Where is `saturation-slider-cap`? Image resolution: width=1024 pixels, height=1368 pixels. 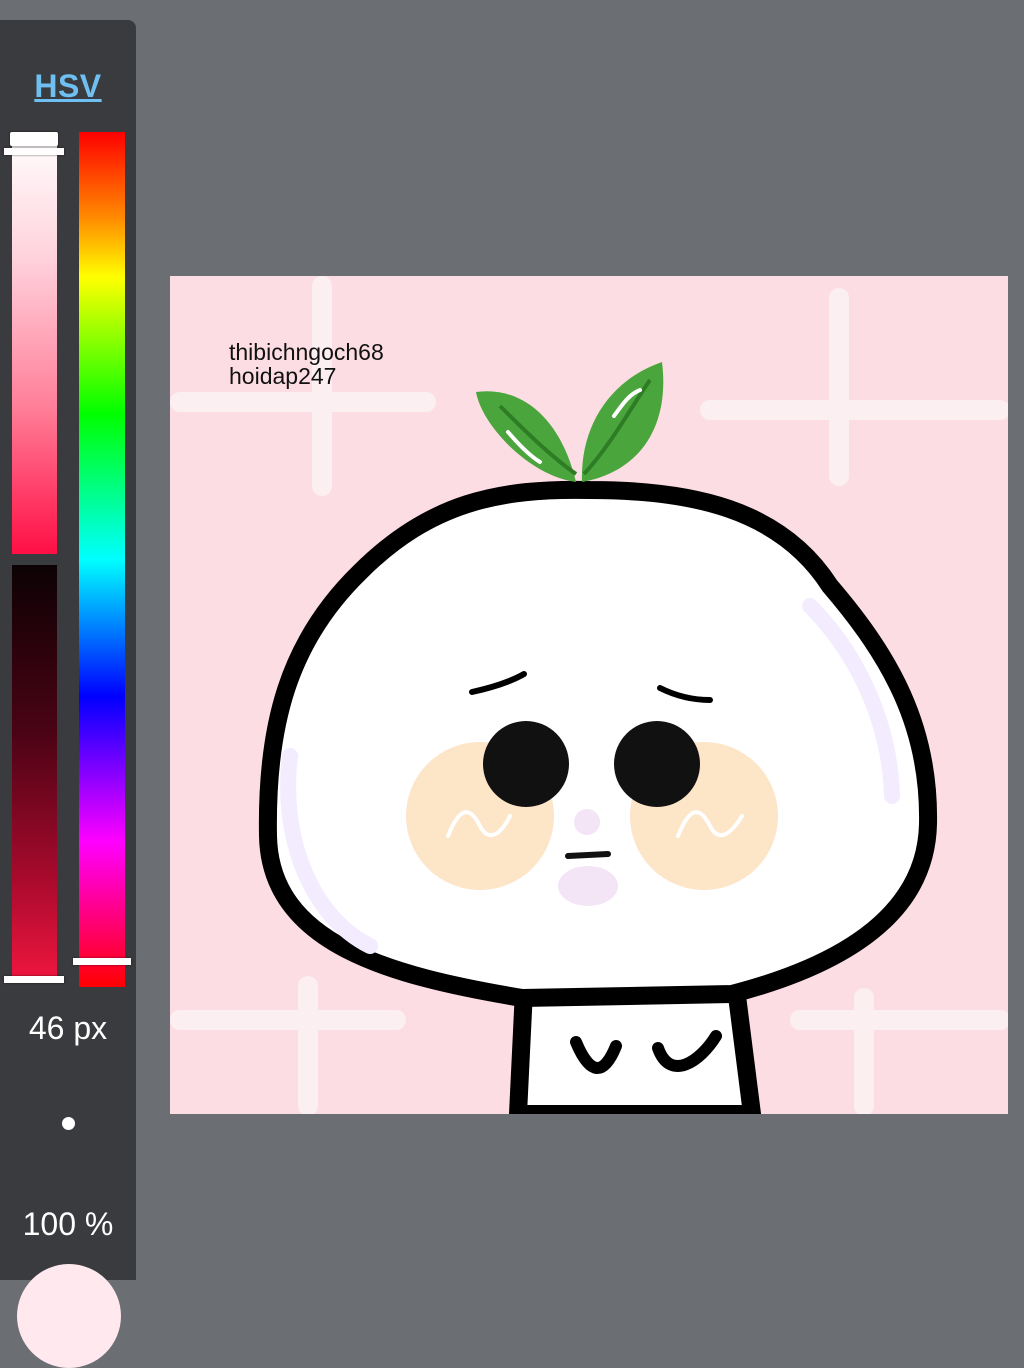
saturation-slider-cap is located at coordinates (34, 139).